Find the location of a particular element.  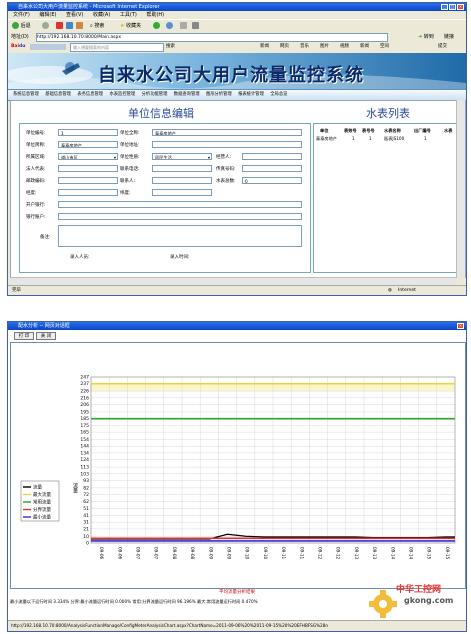

history-button is located at coordinates (169, 26).